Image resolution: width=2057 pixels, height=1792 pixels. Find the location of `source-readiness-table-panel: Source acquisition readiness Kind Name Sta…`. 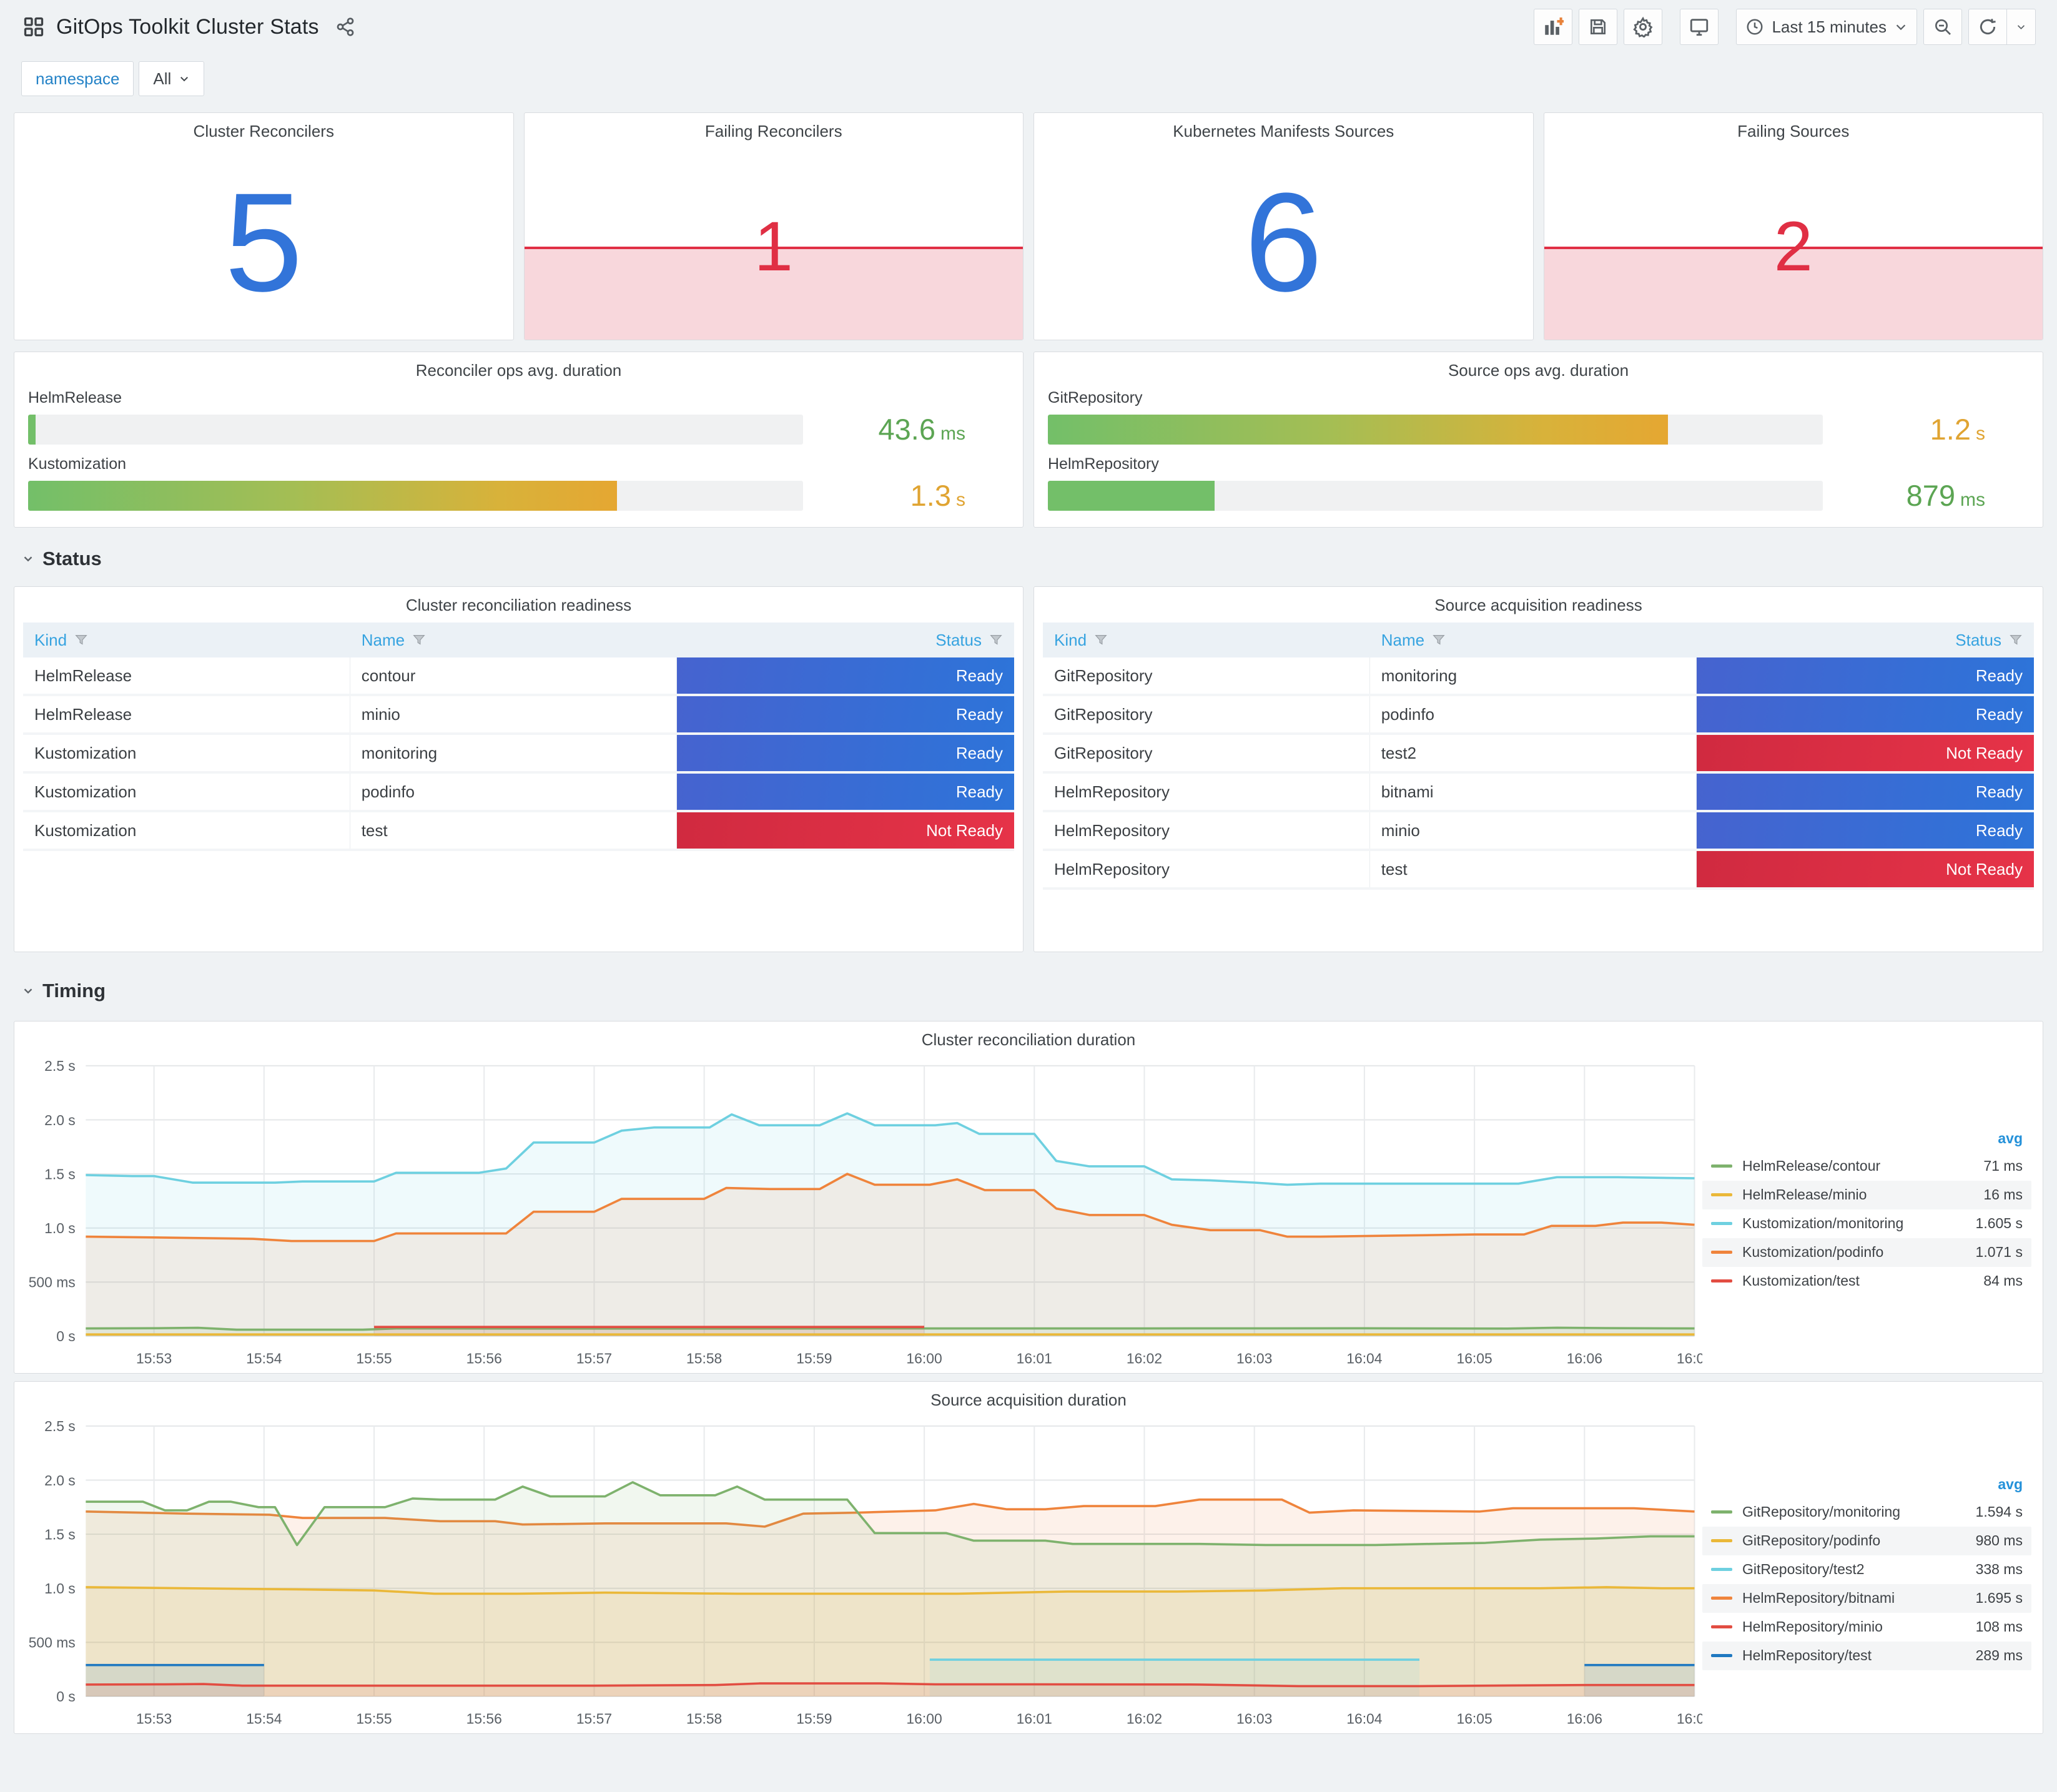

source-readiness-table-panel: Source acquisition readiness Kind Name Sta… is located at coordinates (1538, 769).